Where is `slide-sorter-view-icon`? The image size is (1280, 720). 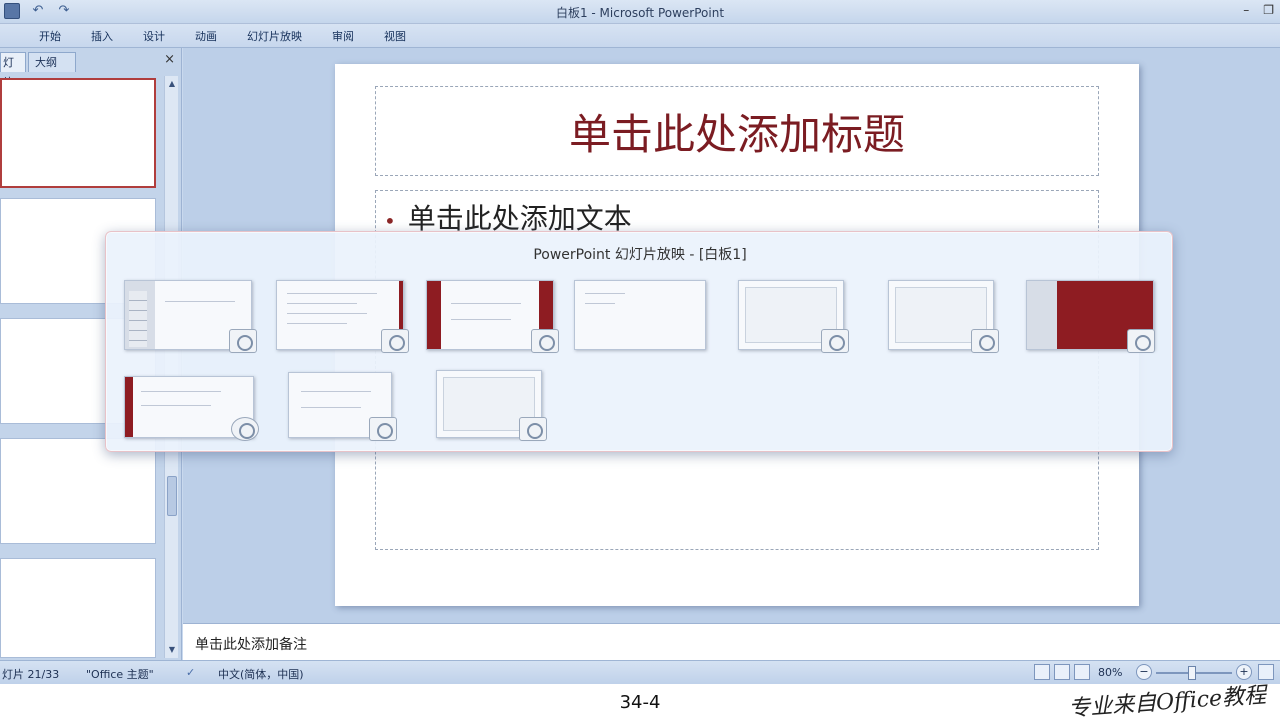 slide-sorter-view-icon is located at coordinates (1062, 672).